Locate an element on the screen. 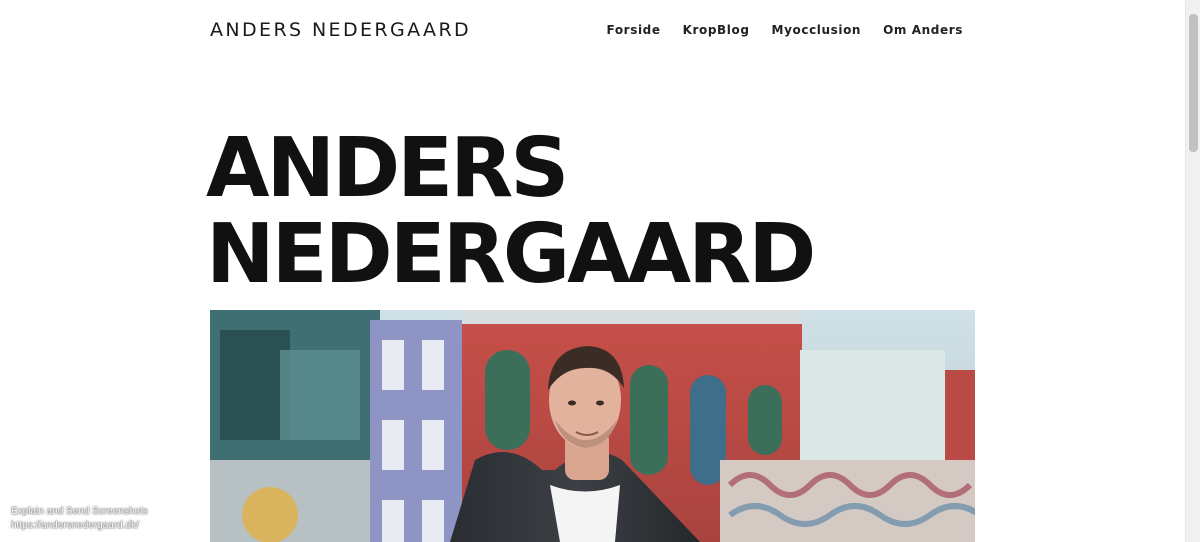 The width and height of the screenshot is (1200, 542). nav-item-myocclusion: Myocclusion is located at coordinates (817, 30).